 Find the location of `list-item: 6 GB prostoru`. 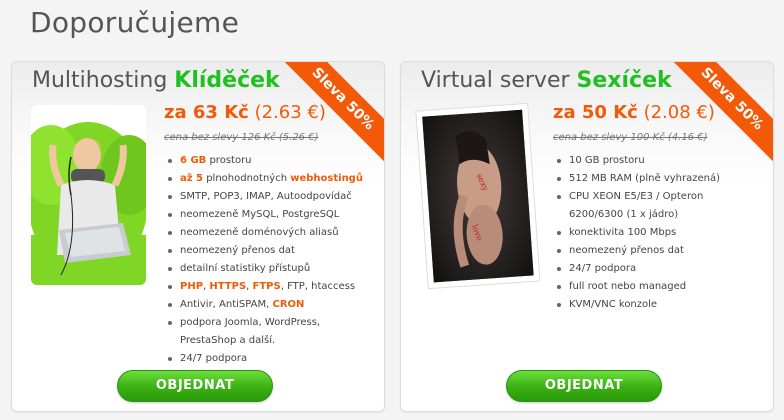

list-item: 6 GB prostoru is located at coordinates (264, 161).